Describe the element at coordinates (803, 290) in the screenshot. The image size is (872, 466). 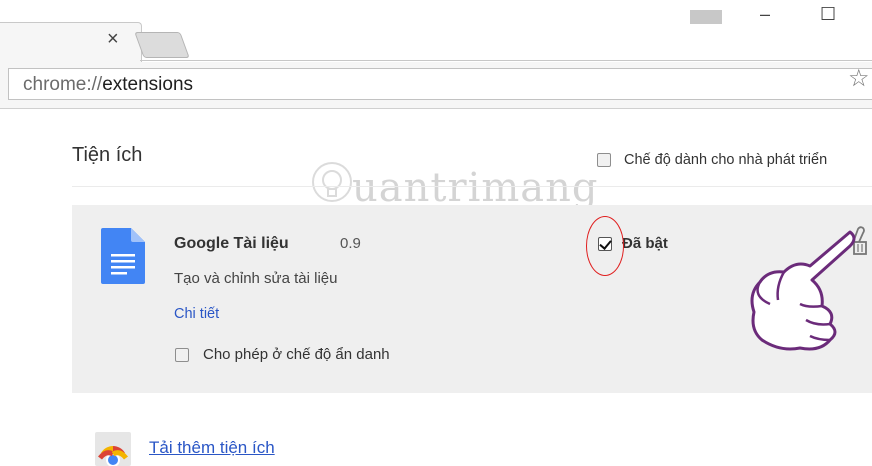
I see `pointing-hand-icon` at that location.